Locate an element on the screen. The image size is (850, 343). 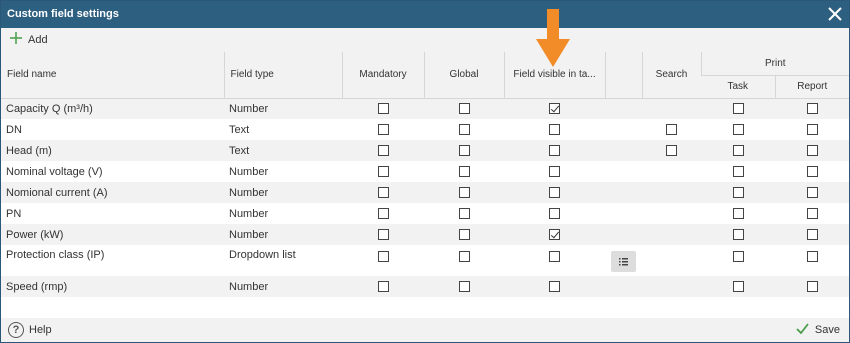
column-header-global: Global is located at coordinates (463, 75).